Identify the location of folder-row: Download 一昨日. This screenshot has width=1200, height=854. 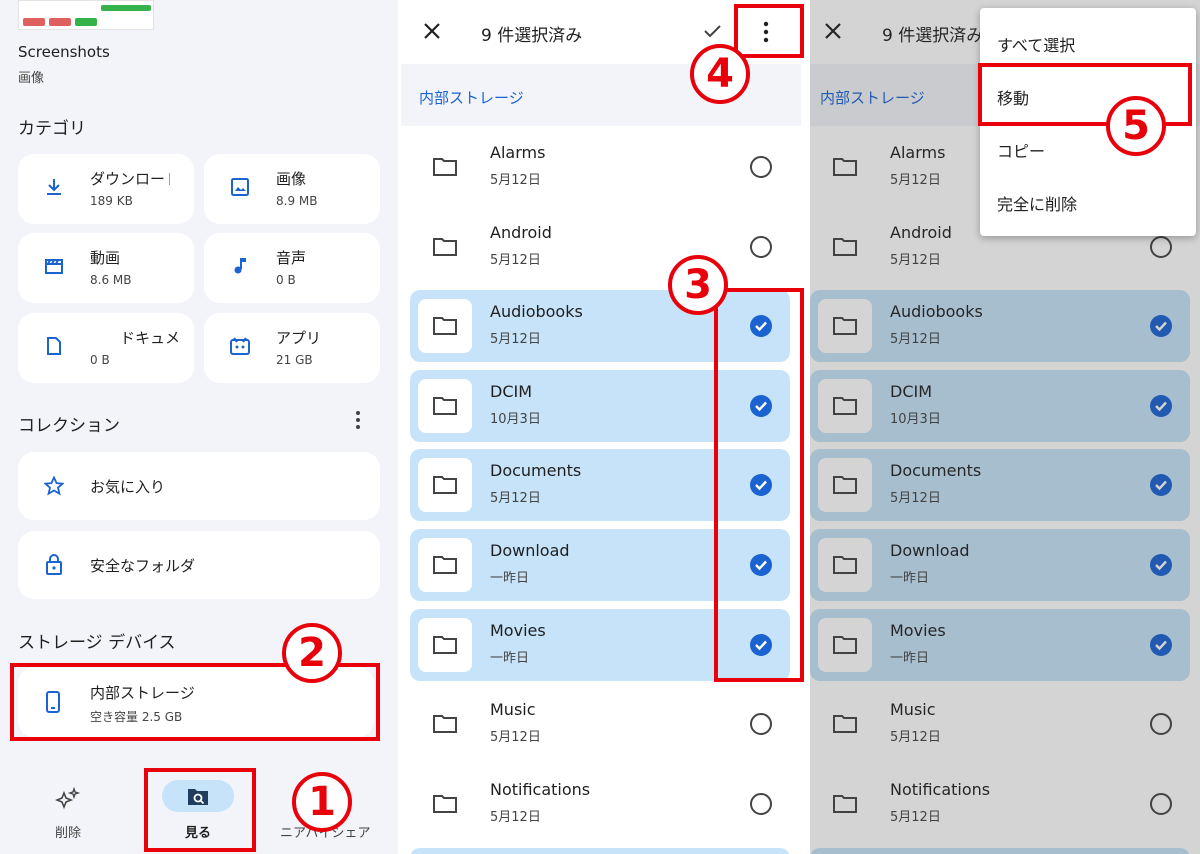
(1000, 565).